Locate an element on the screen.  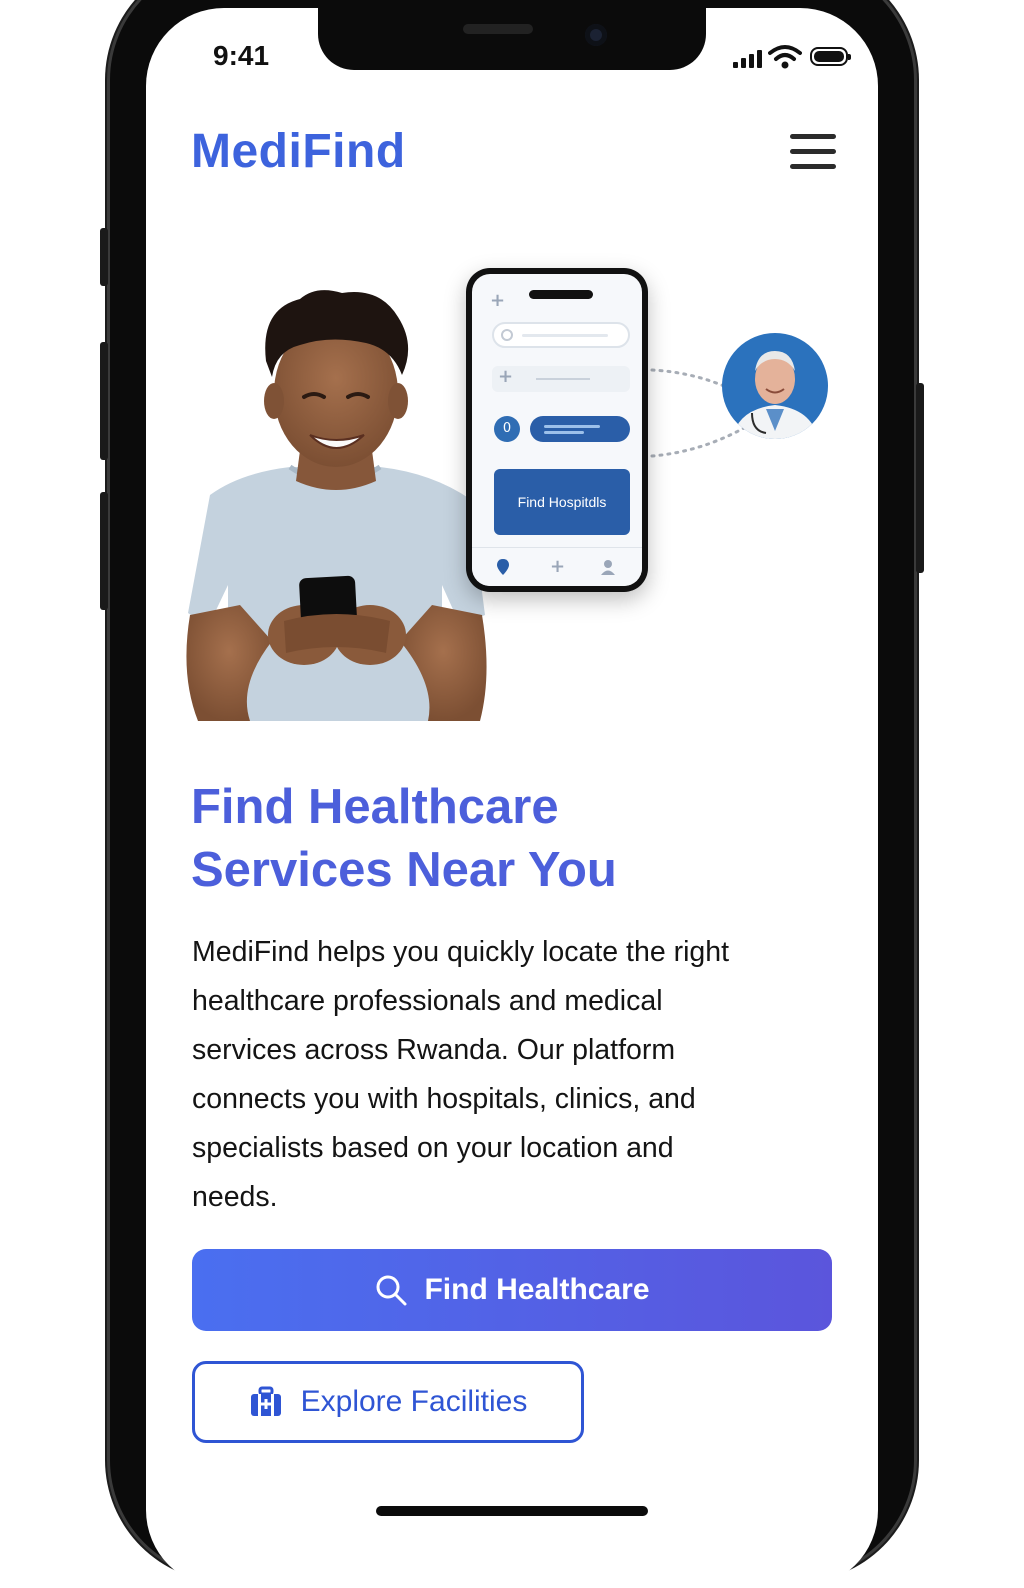
status-time: 9:41 is located at coordinates (241, 55).